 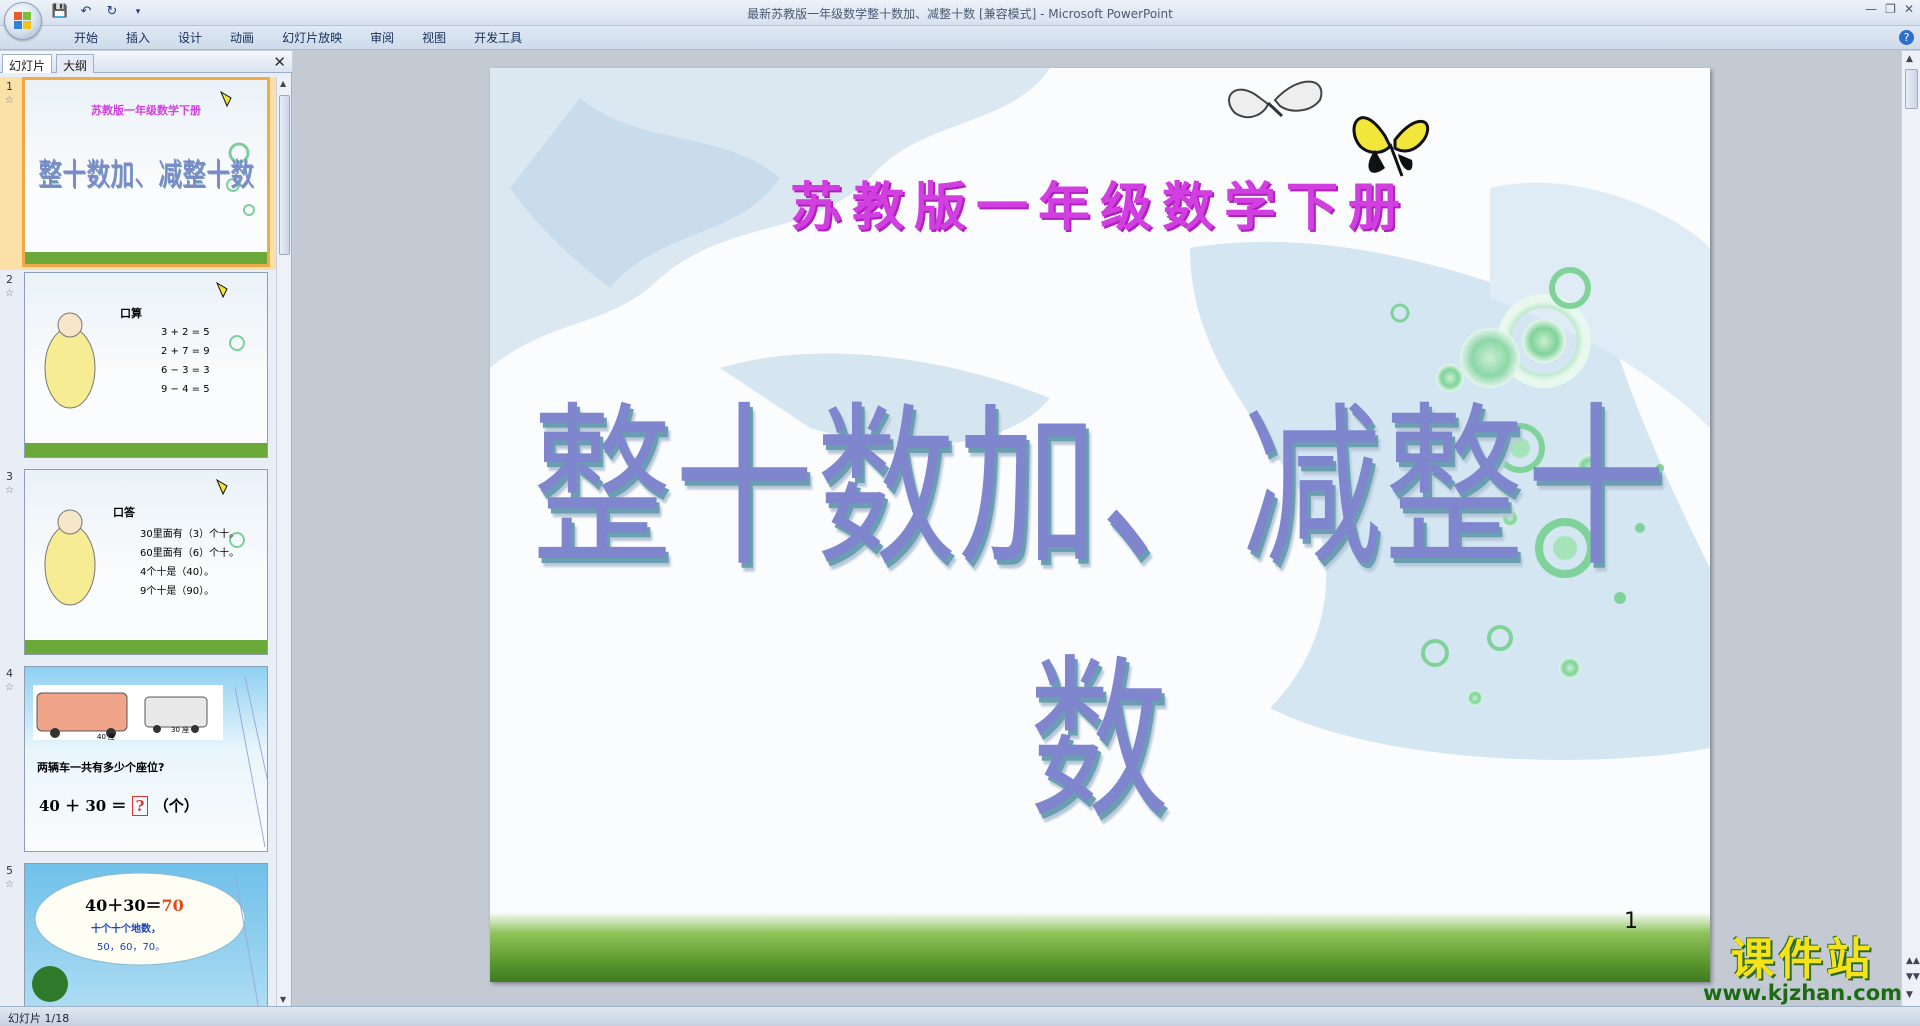 I want to click on help-icon: ?, so click(x=1906, y=37).